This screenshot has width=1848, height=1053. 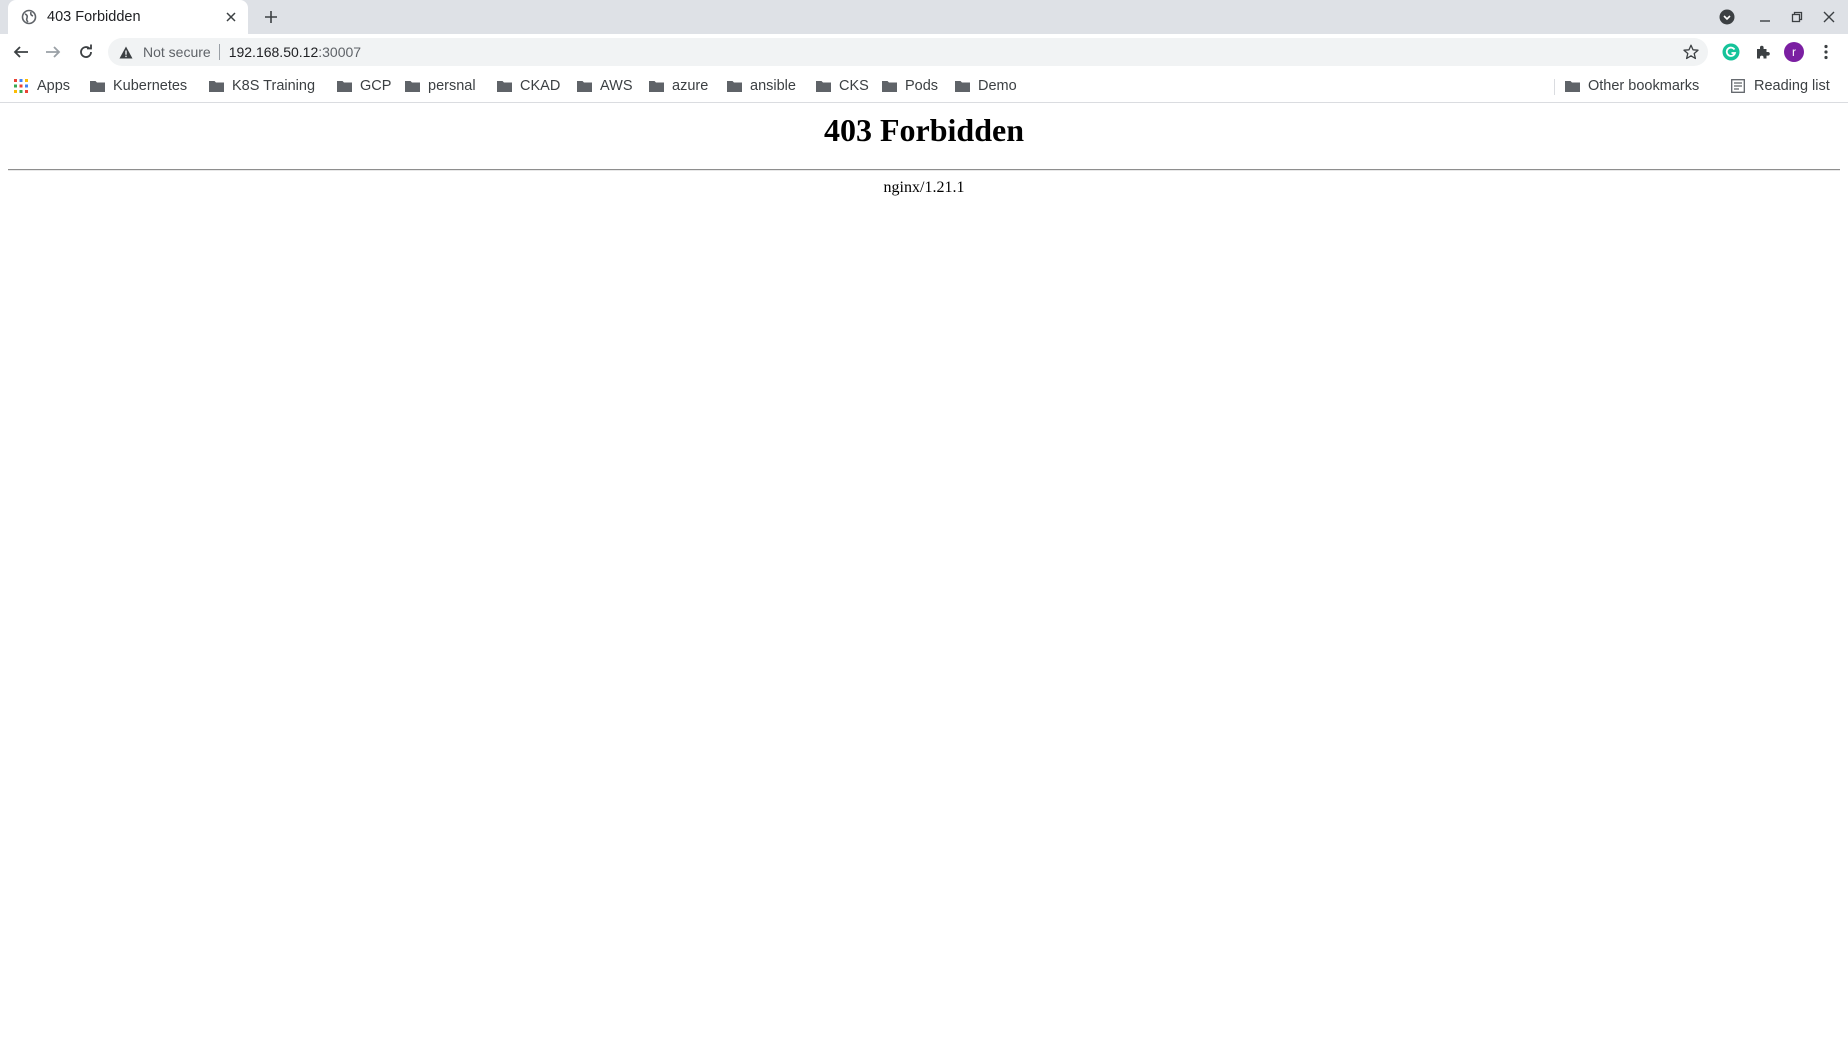 What do you see at coordinates (690, 86) in the screenshot?
I see `bookmark-label: azure` at bounding box center [690, 86].